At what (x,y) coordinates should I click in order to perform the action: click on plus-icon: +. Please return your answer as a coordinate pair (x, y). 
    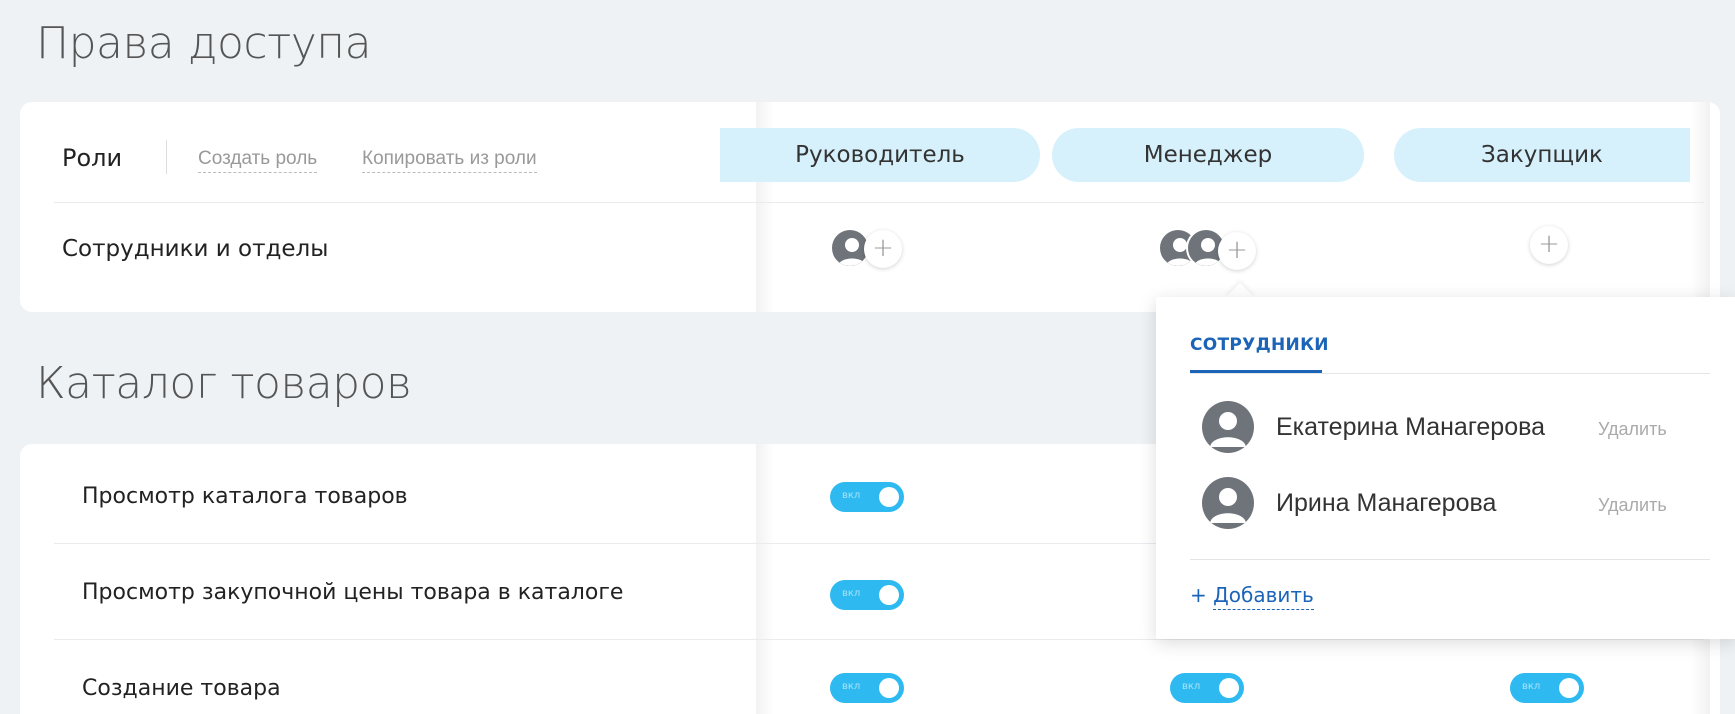
    Looking at the image, I should click on (1198, 595).